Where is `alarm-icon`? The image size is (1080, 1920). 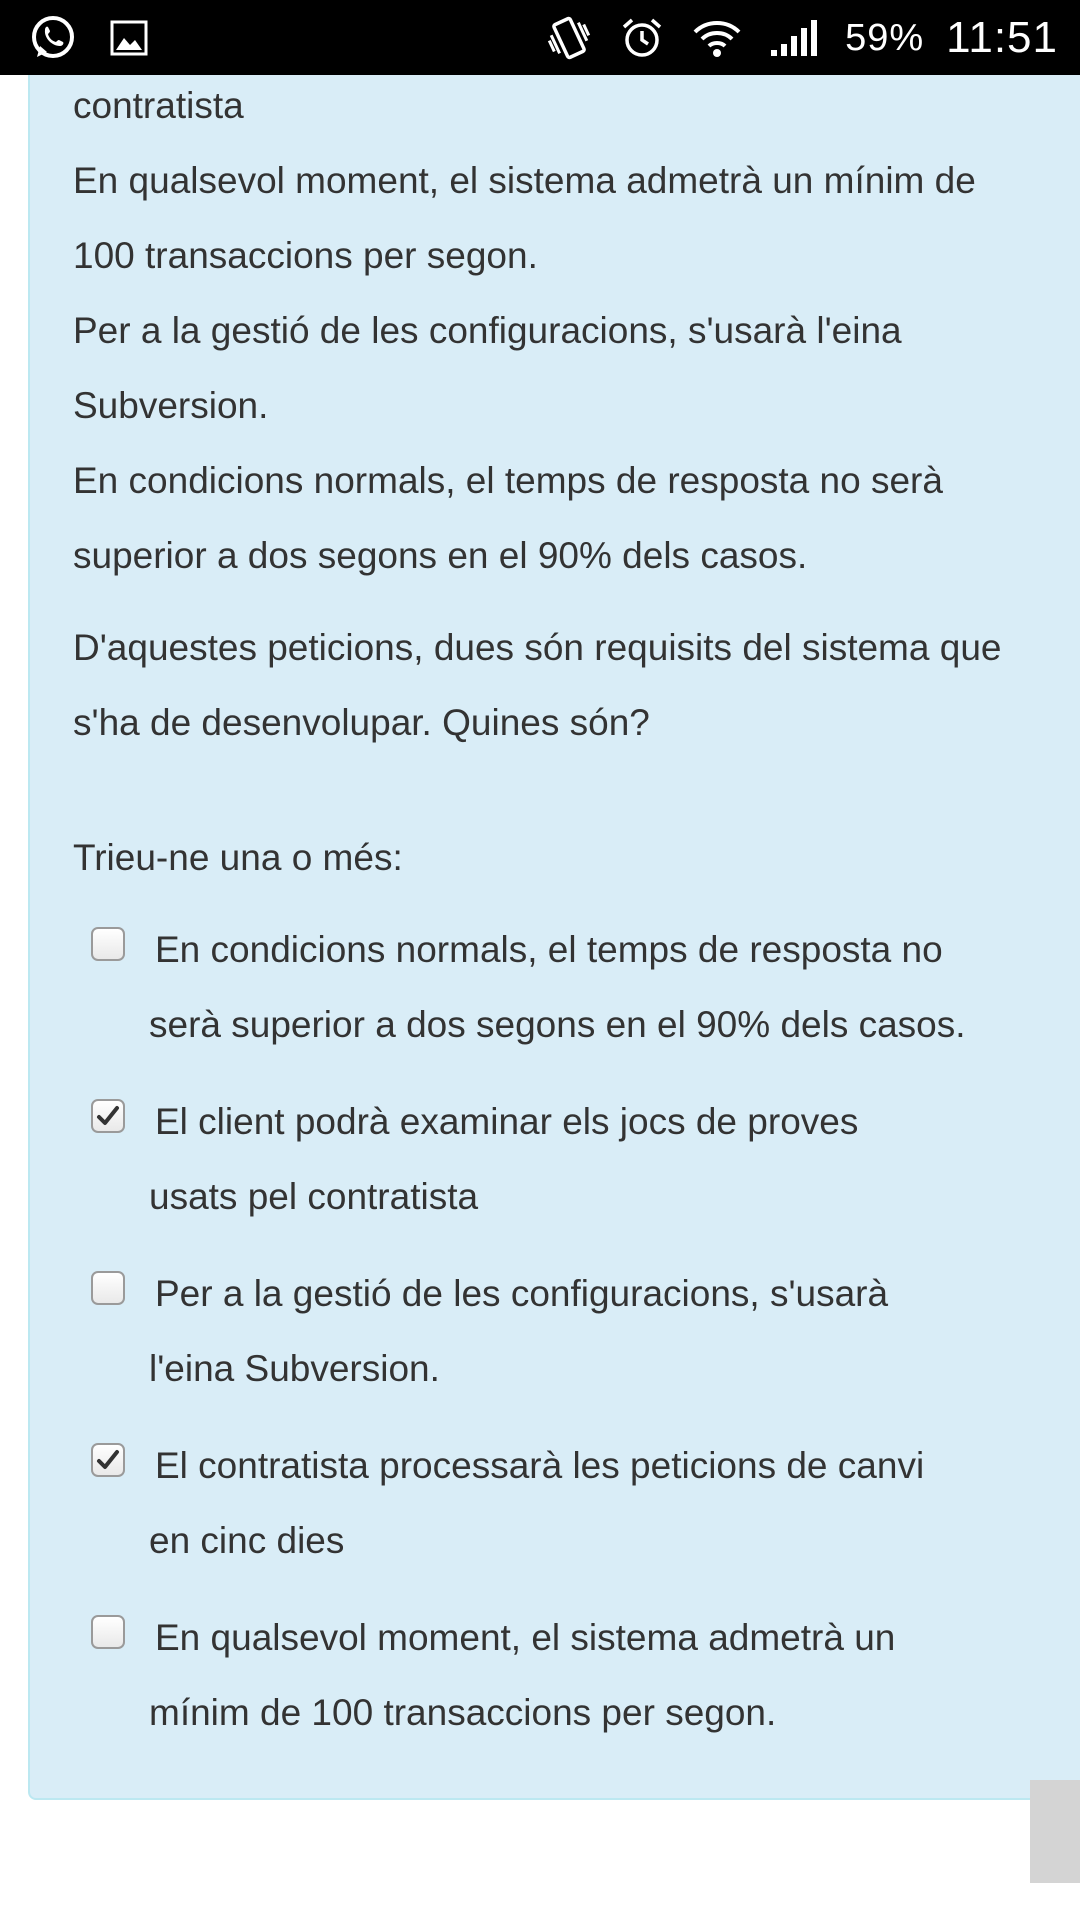 alarm-icon is located at coordinates (642, 38).